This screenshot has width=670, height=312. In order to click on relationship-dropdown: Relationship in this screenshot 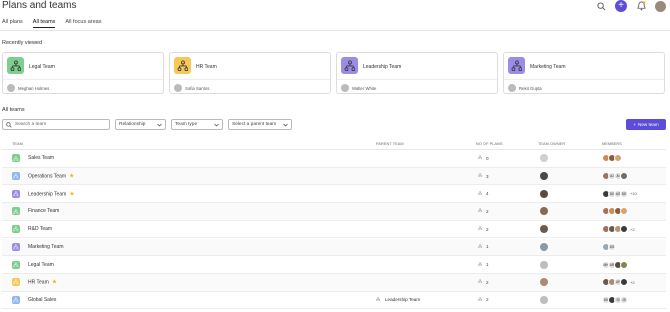, I will do `click(140, 124)`.